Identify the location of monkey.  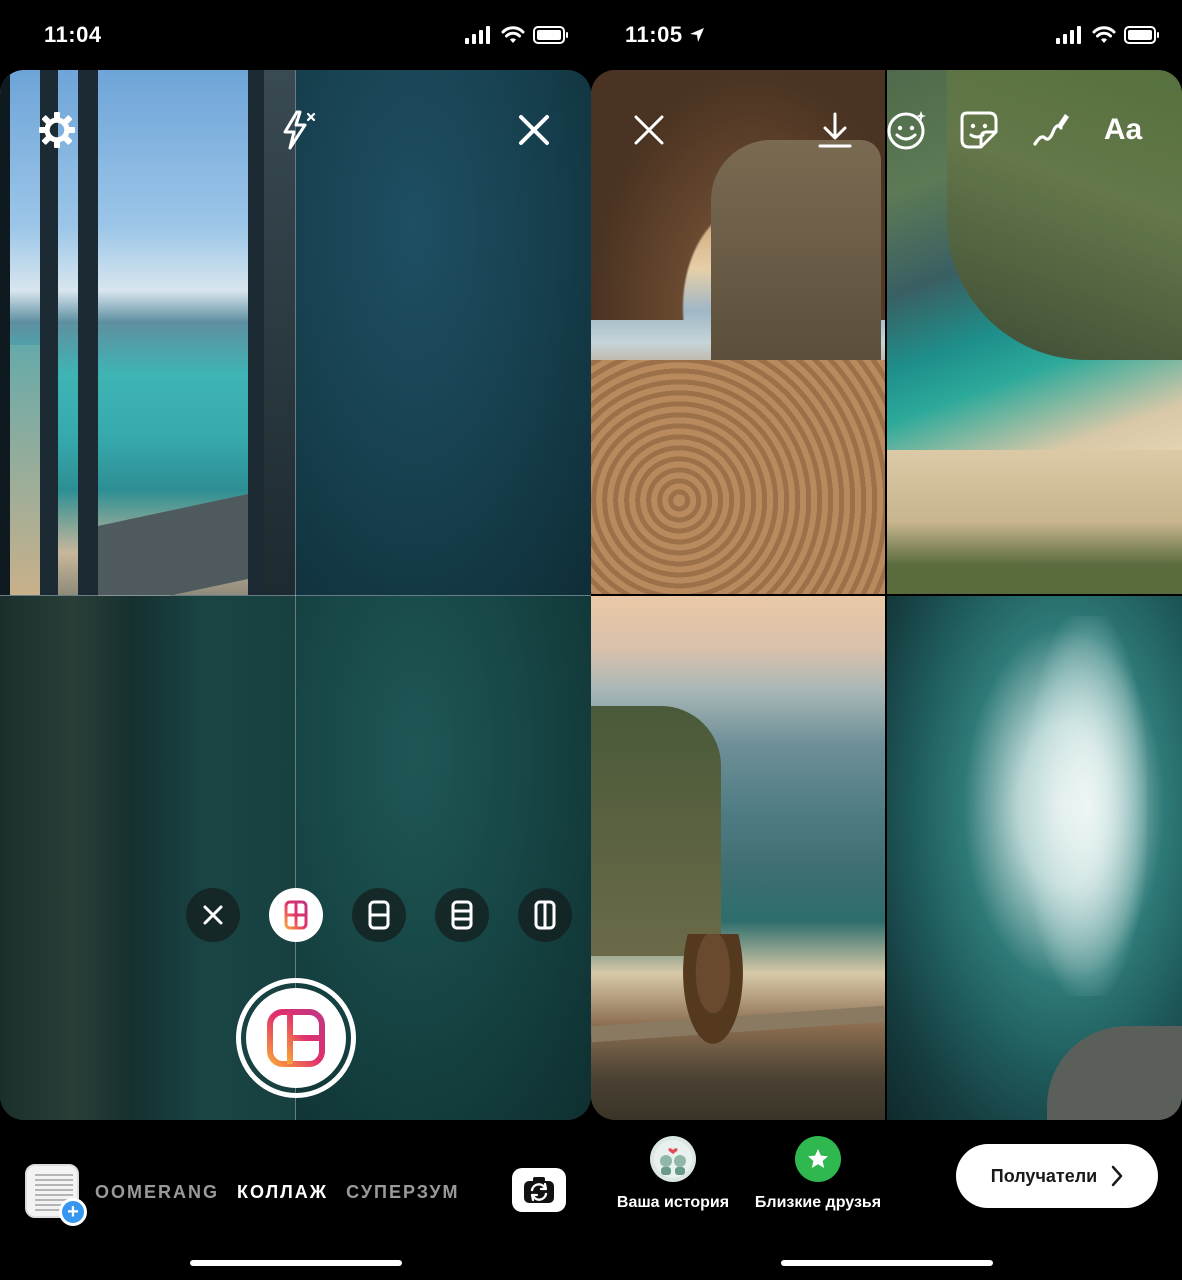
(713, 989).